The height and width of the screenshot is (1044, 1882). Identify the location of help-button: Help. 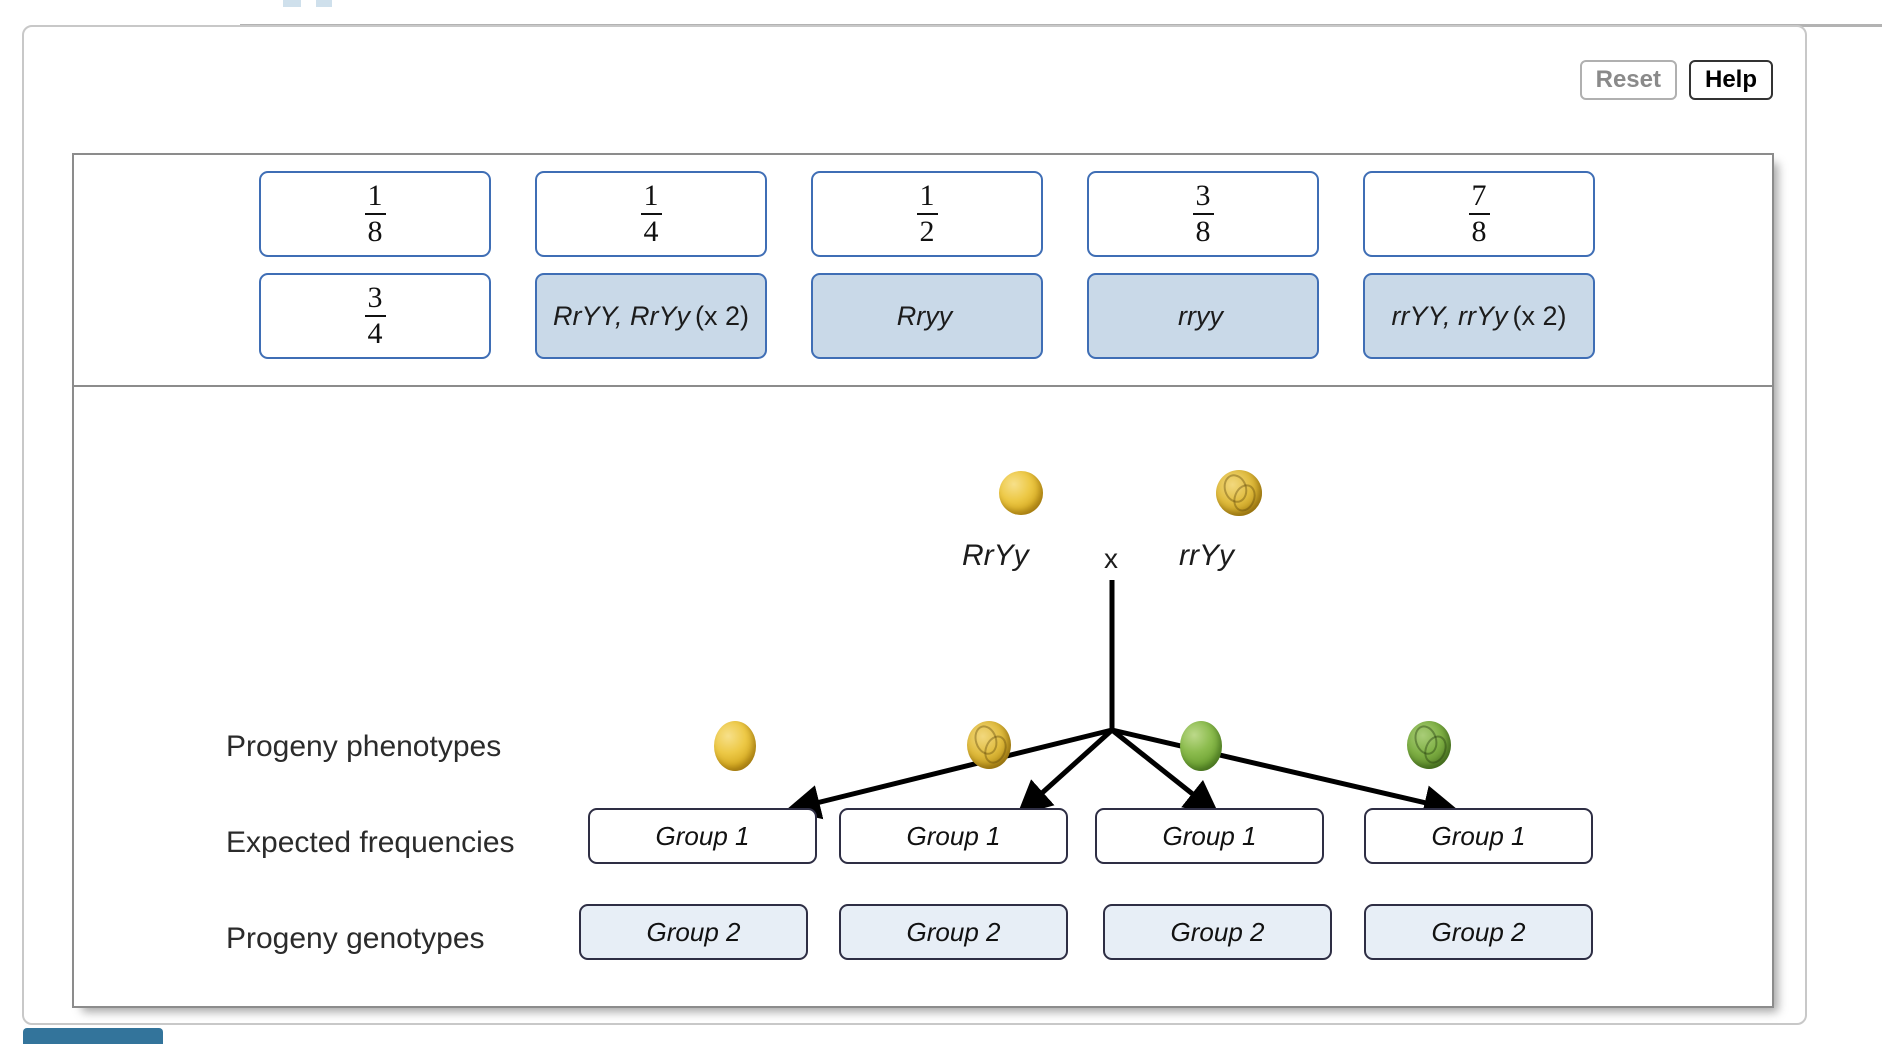
(1730, 80).